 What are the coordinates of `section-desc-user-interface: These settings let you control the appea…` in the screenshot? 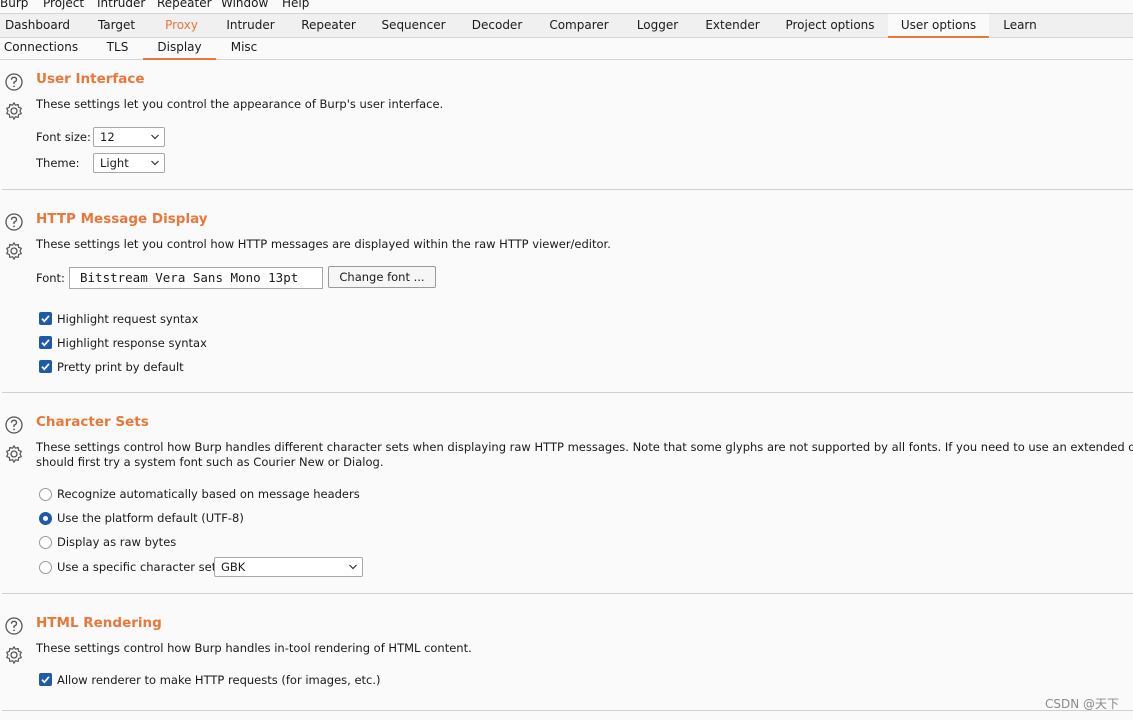 It's located at (240, 104).